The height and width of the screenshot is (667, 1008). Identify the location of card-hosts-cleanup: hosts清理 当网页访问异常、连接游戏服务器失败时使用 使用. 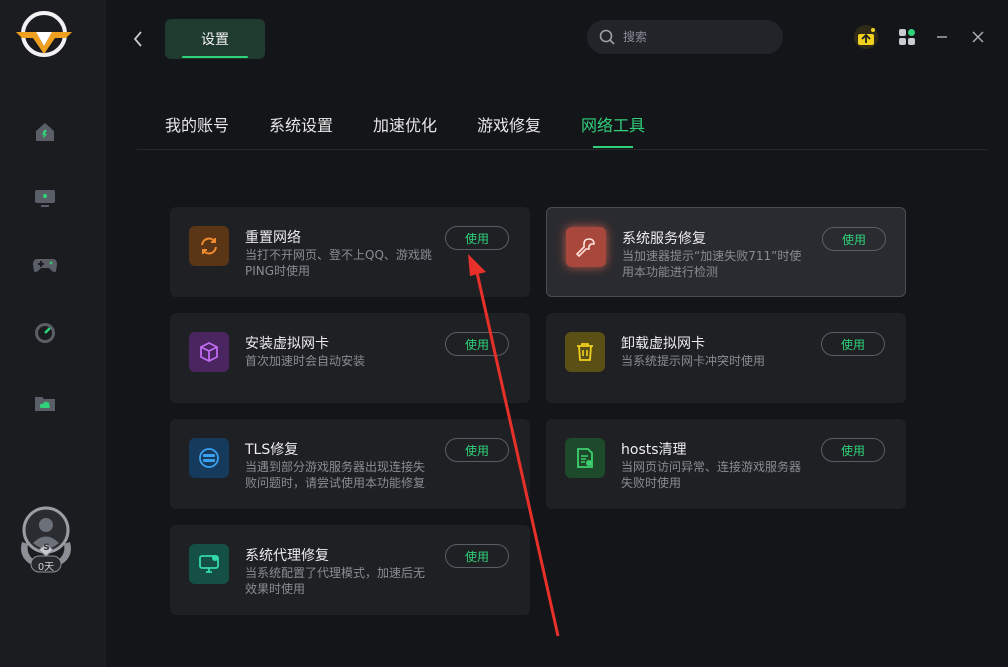
(726, 464).